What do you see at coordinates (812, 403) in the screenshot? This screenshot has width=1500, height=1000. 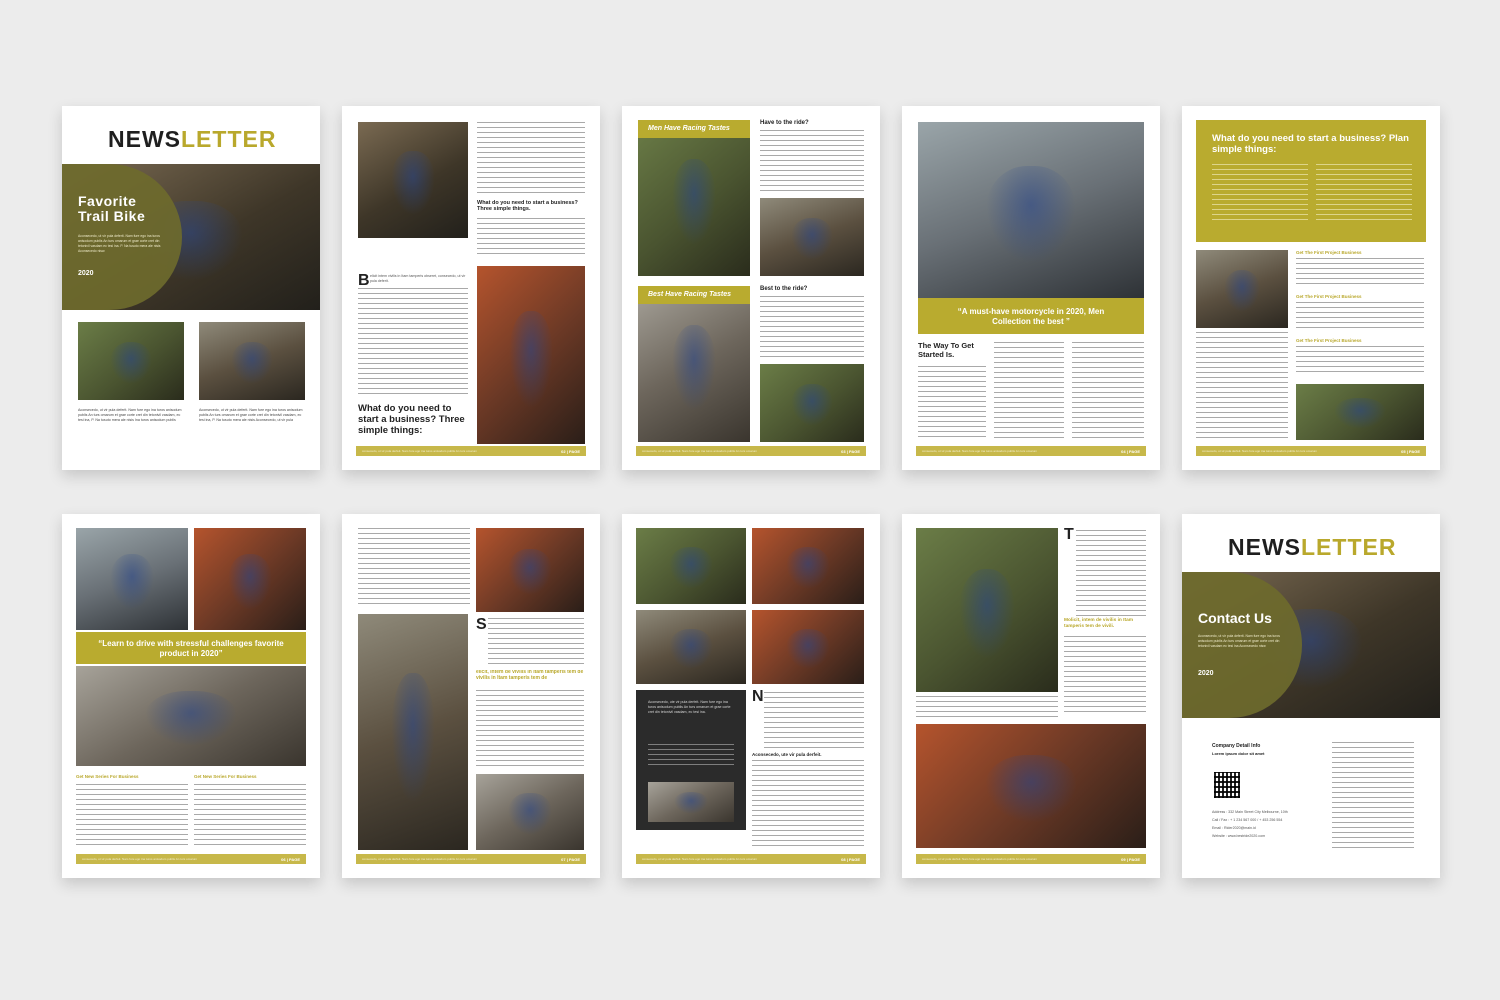 I see `photo-trail-rider` at bounding box center [812, 403].